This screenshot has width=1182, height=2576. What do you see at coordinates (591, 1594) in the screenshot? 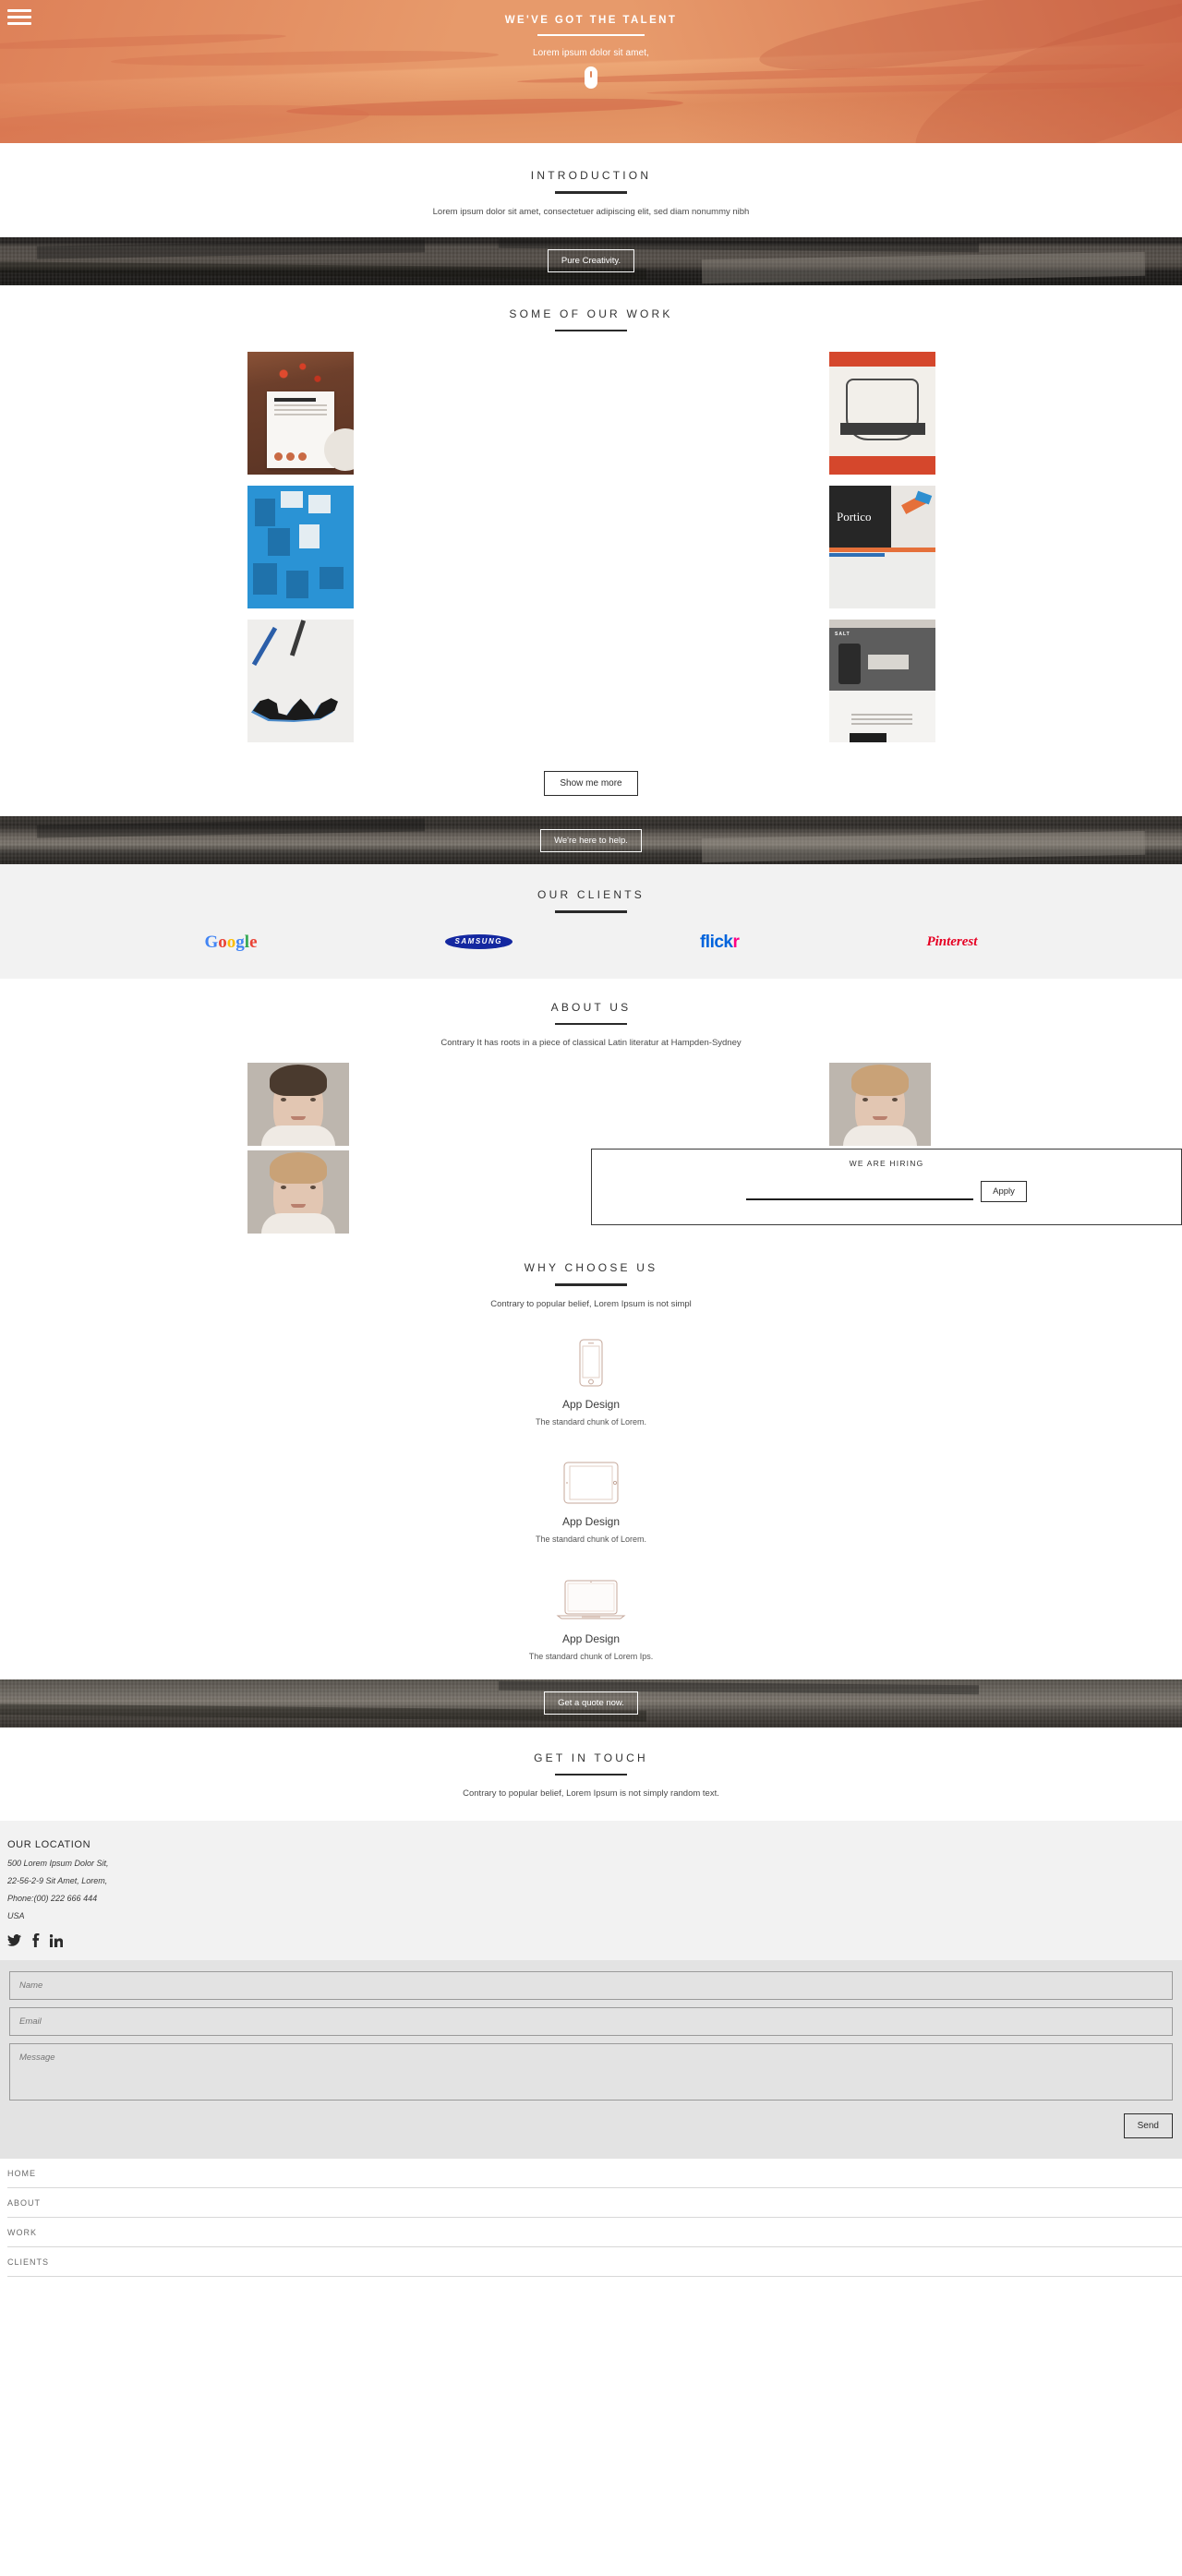
I see `laptop-icon` at bounding box center [591, 1594].